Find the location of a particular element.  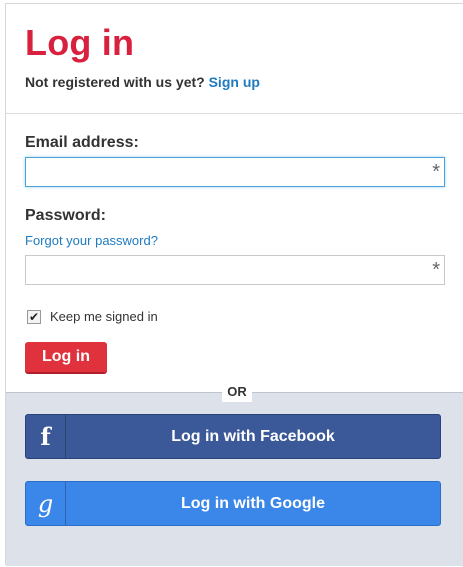

keep-signed-in-checkbox: ✔ is located at coordinates (34, 316).